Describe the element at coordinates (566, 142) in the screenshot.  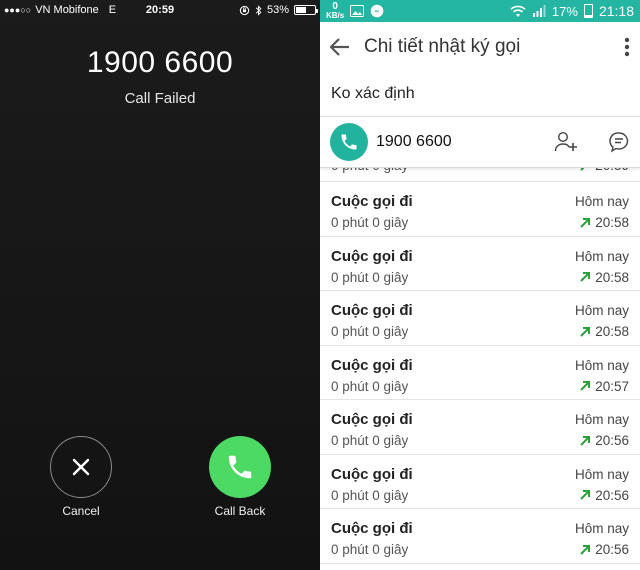
I see `add-contact-icon` at that location.